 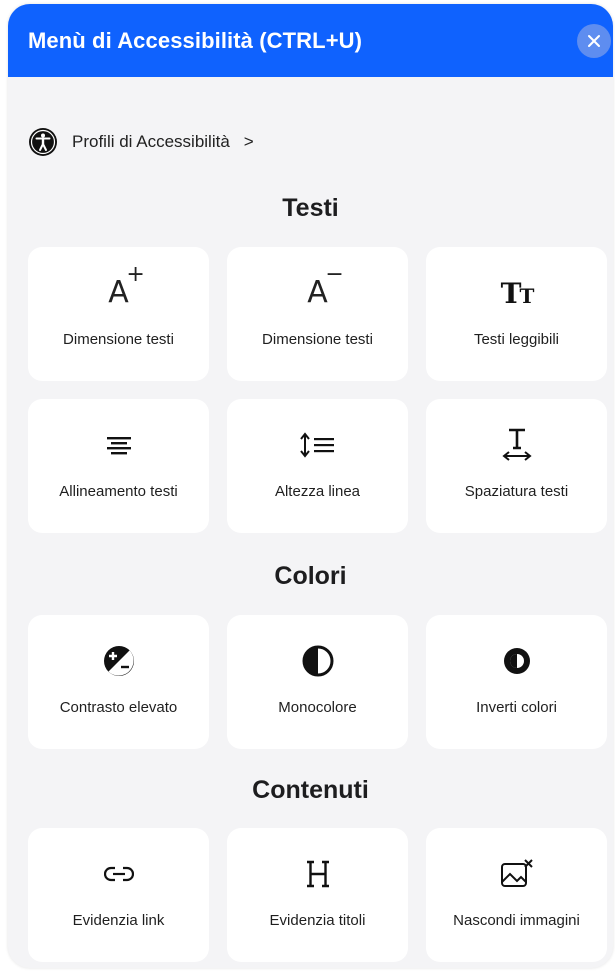 What do you see at coordinates (310, 208) in the screenshot?
I see `section-title-testi: Testi` at bounding box center [310, 208].